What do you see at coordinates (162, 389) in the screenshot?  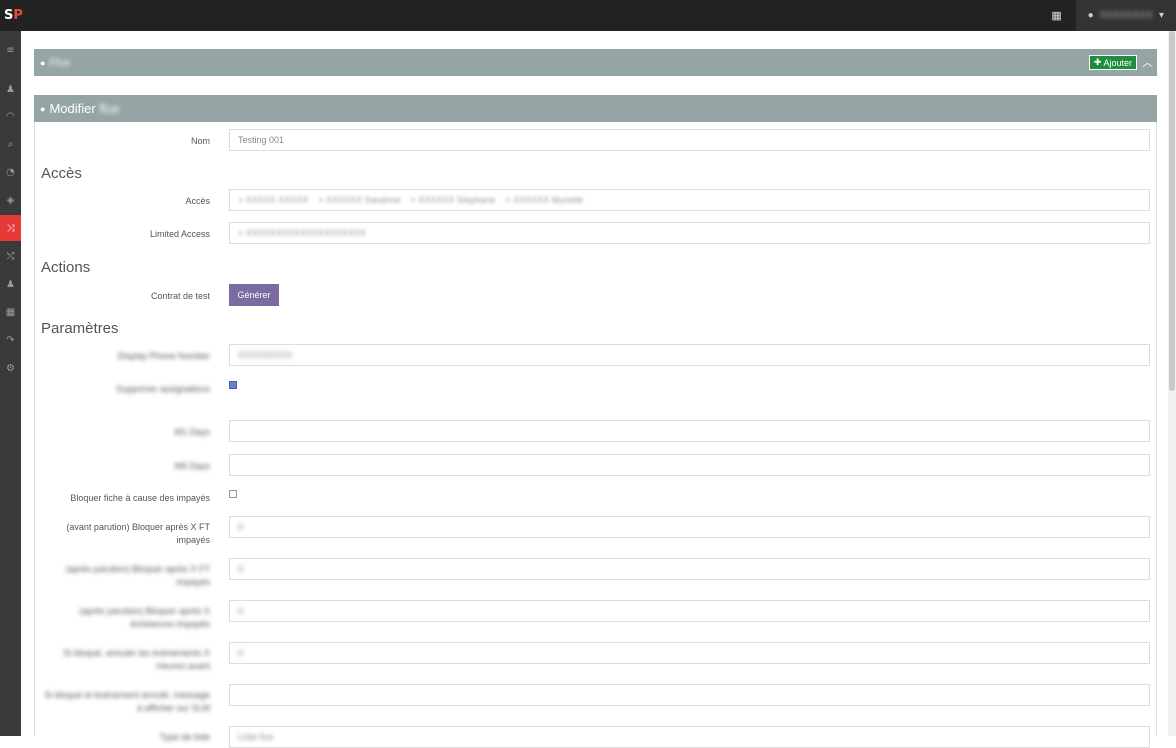 I see `supprimer-label: Supprimer assignations` at bounding box center [162, 389].